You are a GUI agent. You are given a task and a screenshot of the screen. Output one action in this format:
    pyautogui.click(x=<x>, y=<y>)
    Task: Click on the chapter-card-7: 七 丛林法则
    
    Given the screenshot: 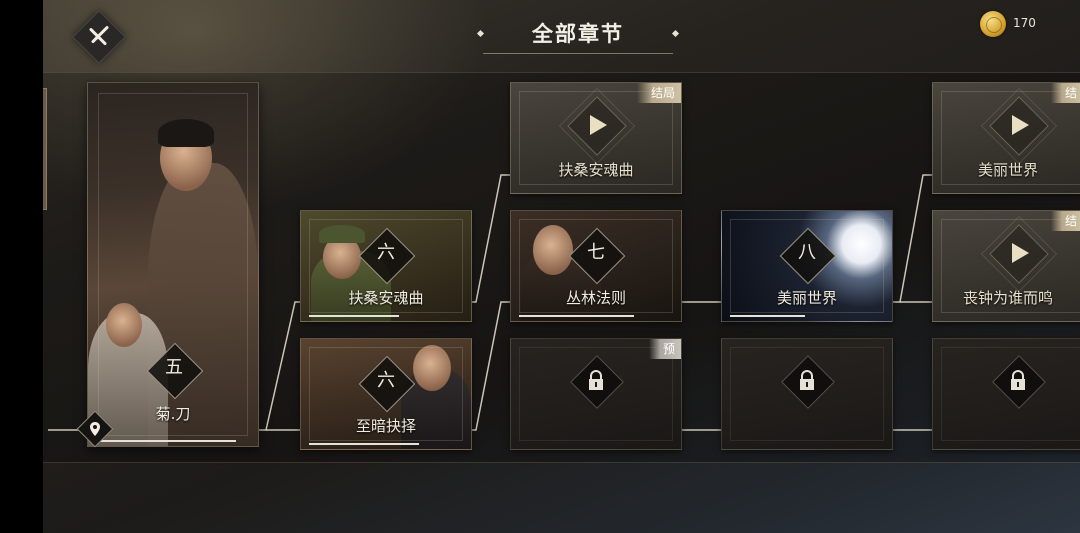 What is the action you would take?
    pyautogui.click(x=596, y=266)
    